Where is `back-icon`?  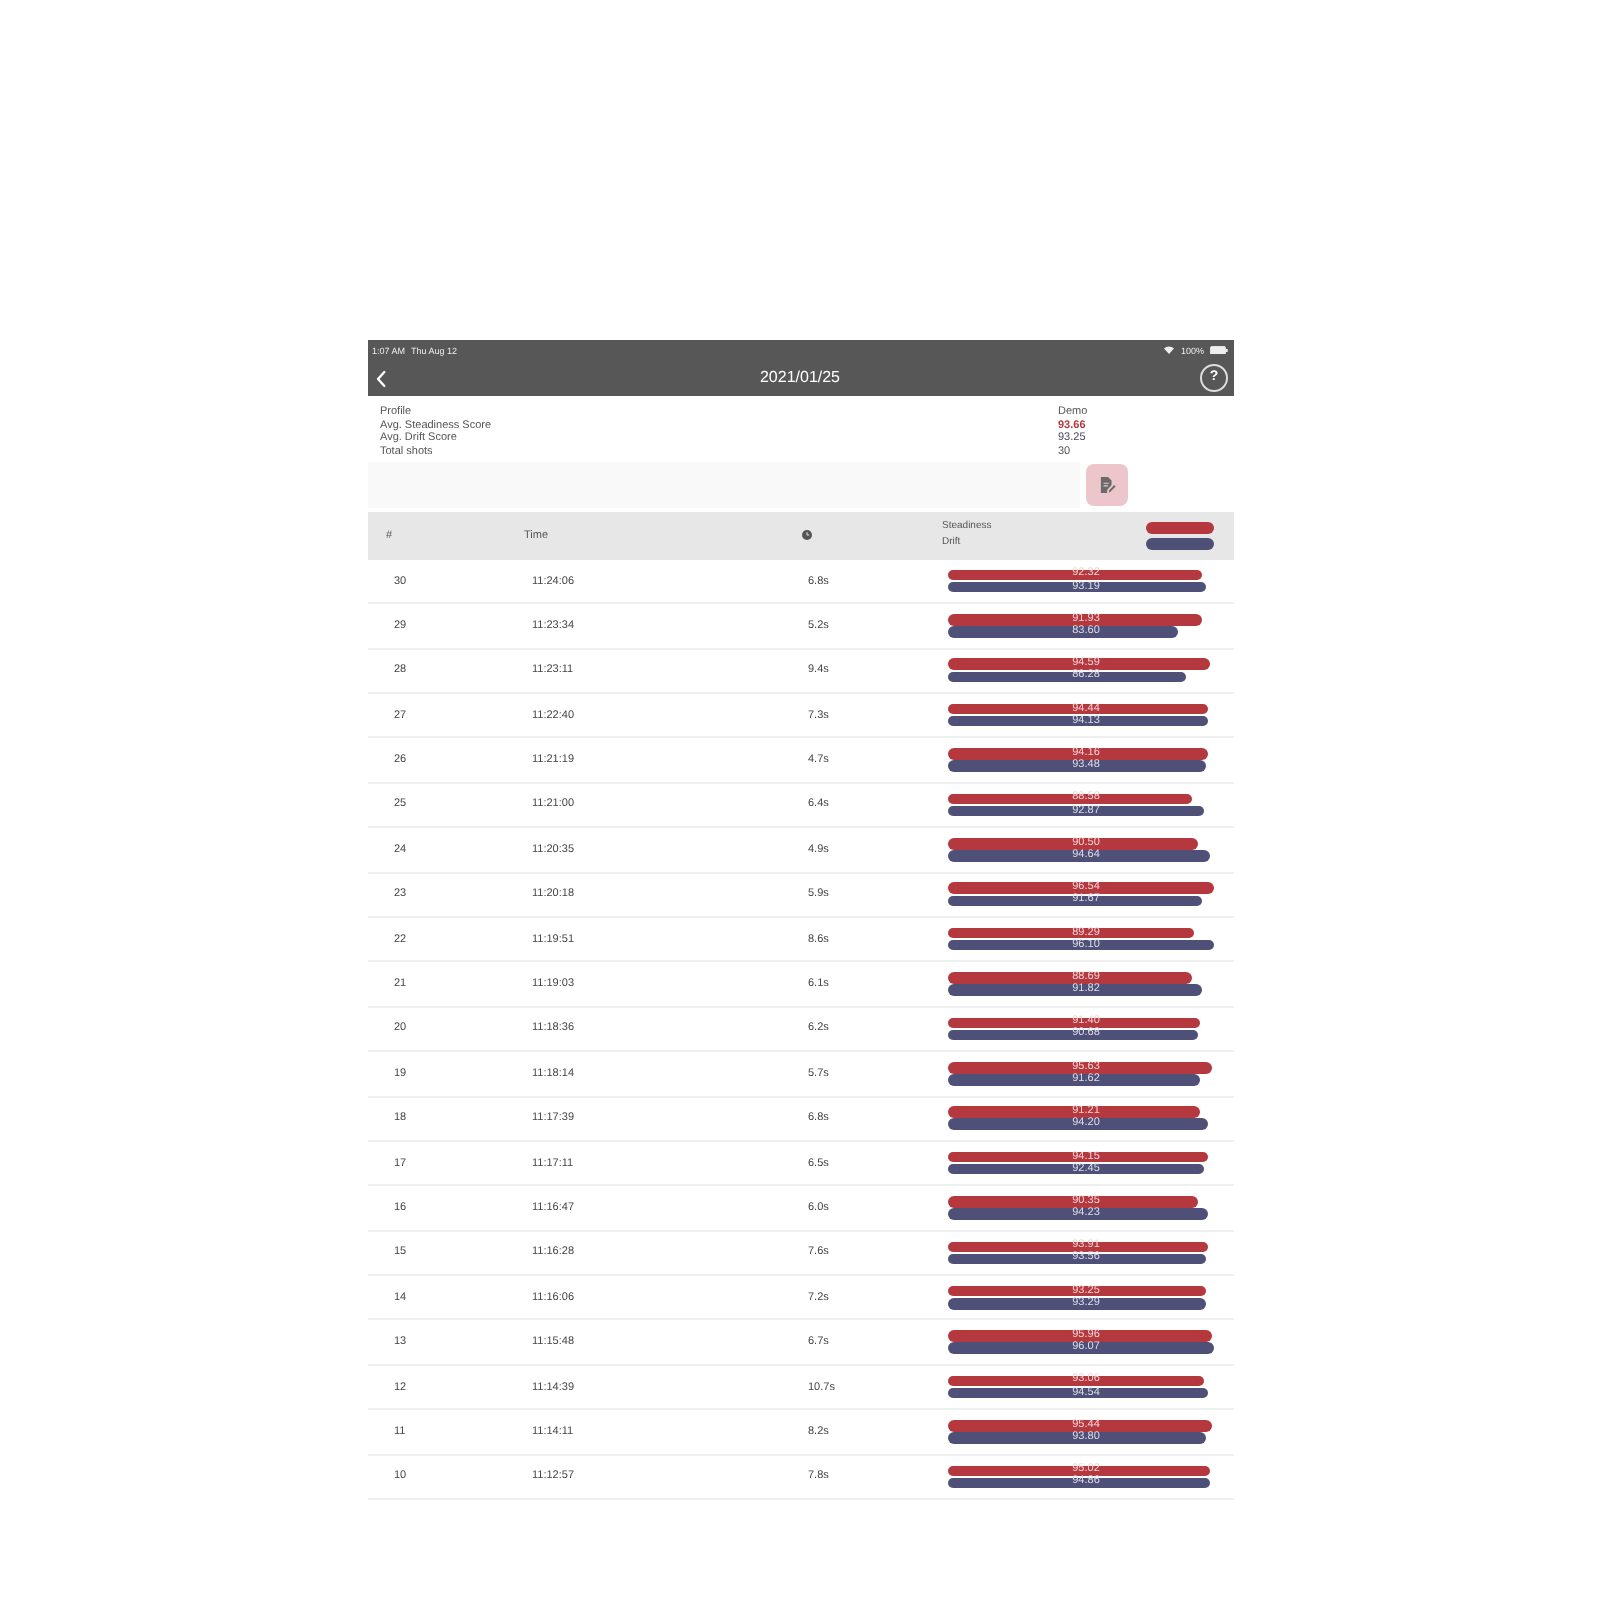
back-icon is located at coordinates (381, 378).